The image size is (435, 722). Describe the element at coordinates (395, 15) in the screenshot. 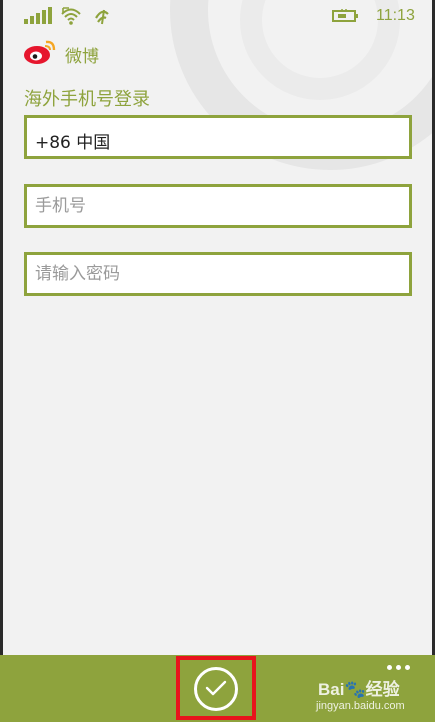

I see `status-time: 11:13` at that location.